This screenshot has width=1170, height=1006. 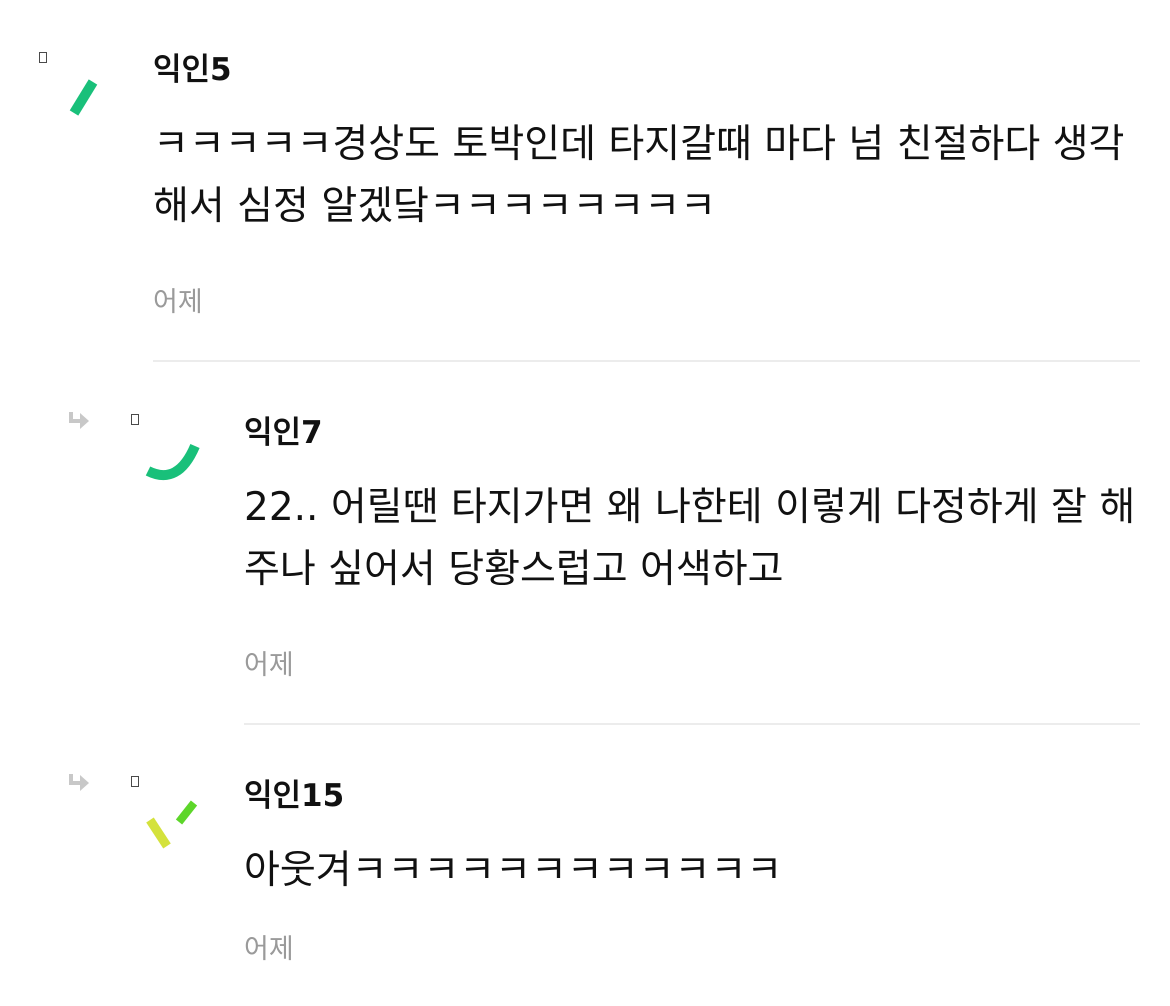 I want to click on comment-timestamp: 어제, so click(x=269, y=949).